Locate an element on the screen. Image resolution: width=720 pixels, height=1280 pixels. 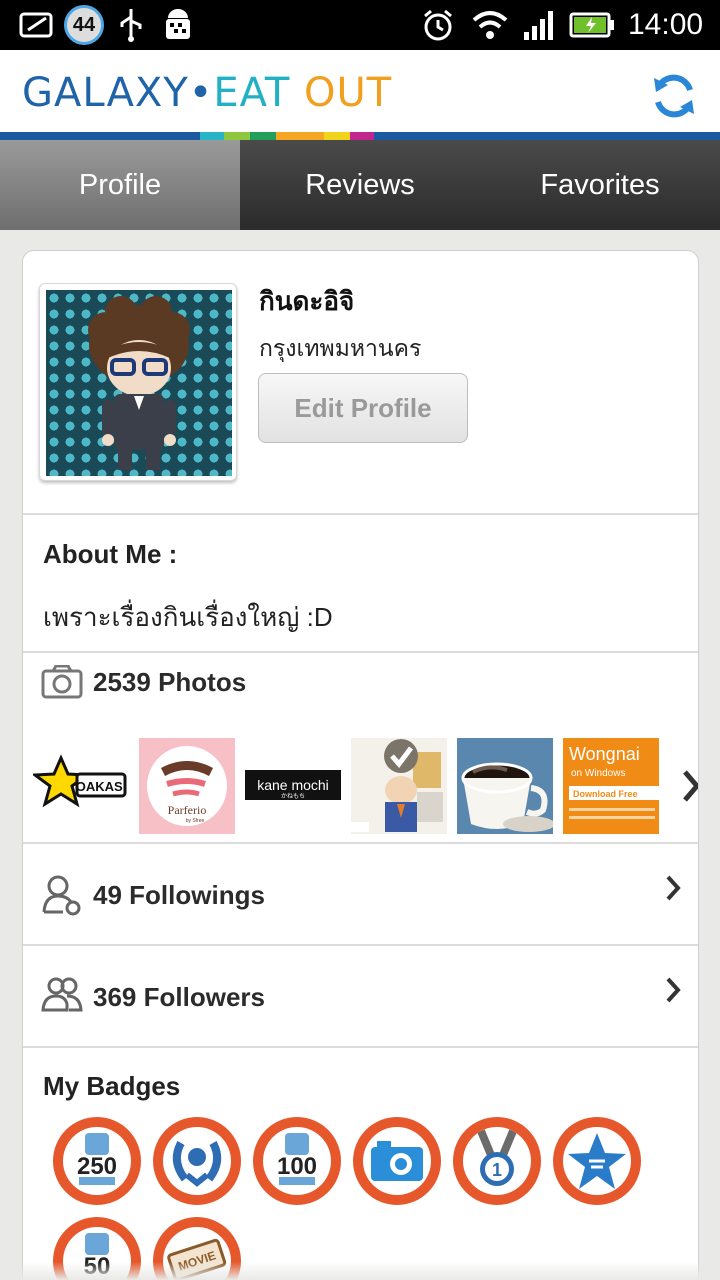
app-logo: GALAXY•EAT OUT is located at coordinates (207, 93).